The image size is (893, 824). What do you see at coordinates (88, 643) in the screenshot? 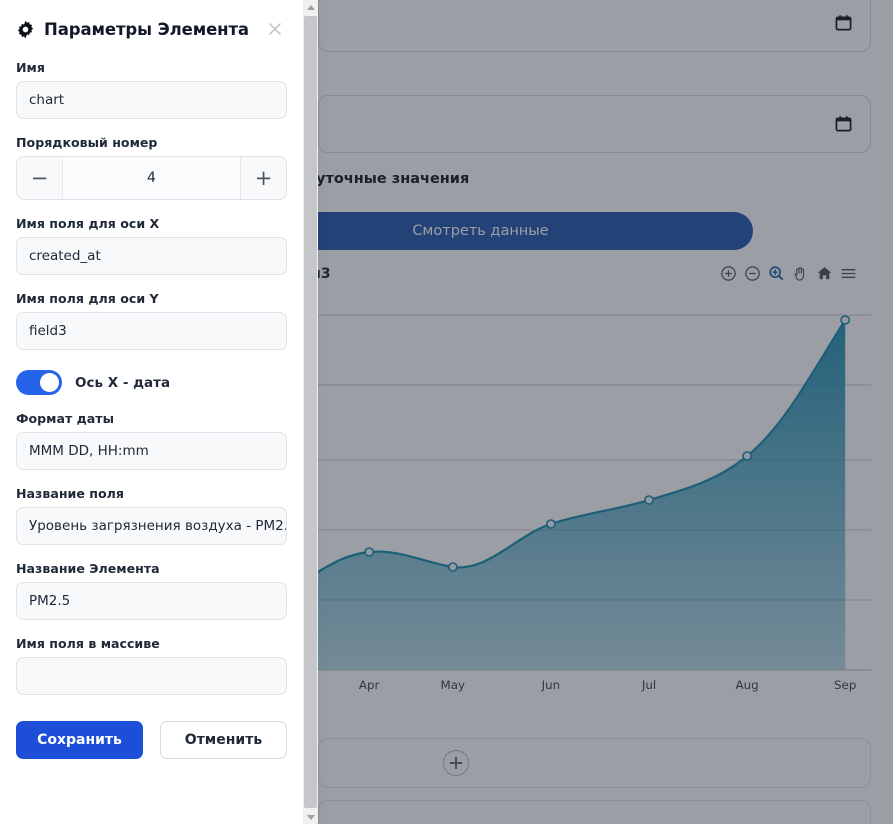
I see `field-label-array-field: Имя поля в массиве` at bounding box center [88, 643].